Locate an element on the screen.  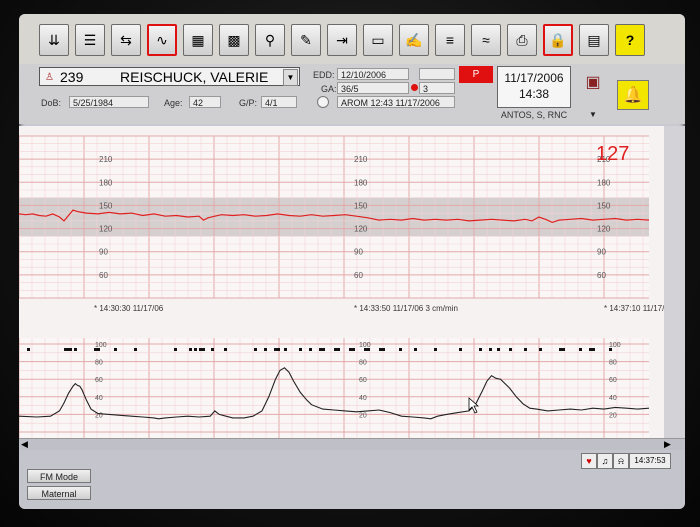
bell-status-icon: ⍾ is located at coordinates (621, 461).